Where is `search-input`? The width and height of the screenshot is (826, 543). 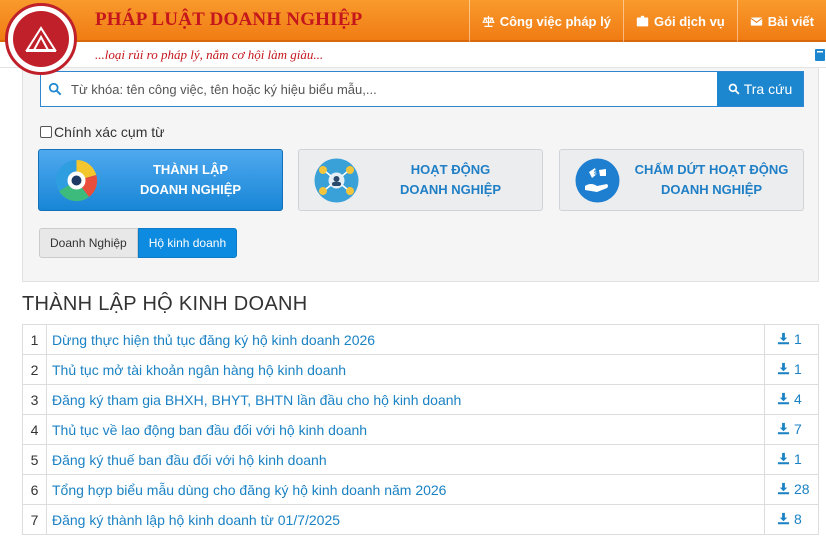 search-input is located at coordinates (393, 89).